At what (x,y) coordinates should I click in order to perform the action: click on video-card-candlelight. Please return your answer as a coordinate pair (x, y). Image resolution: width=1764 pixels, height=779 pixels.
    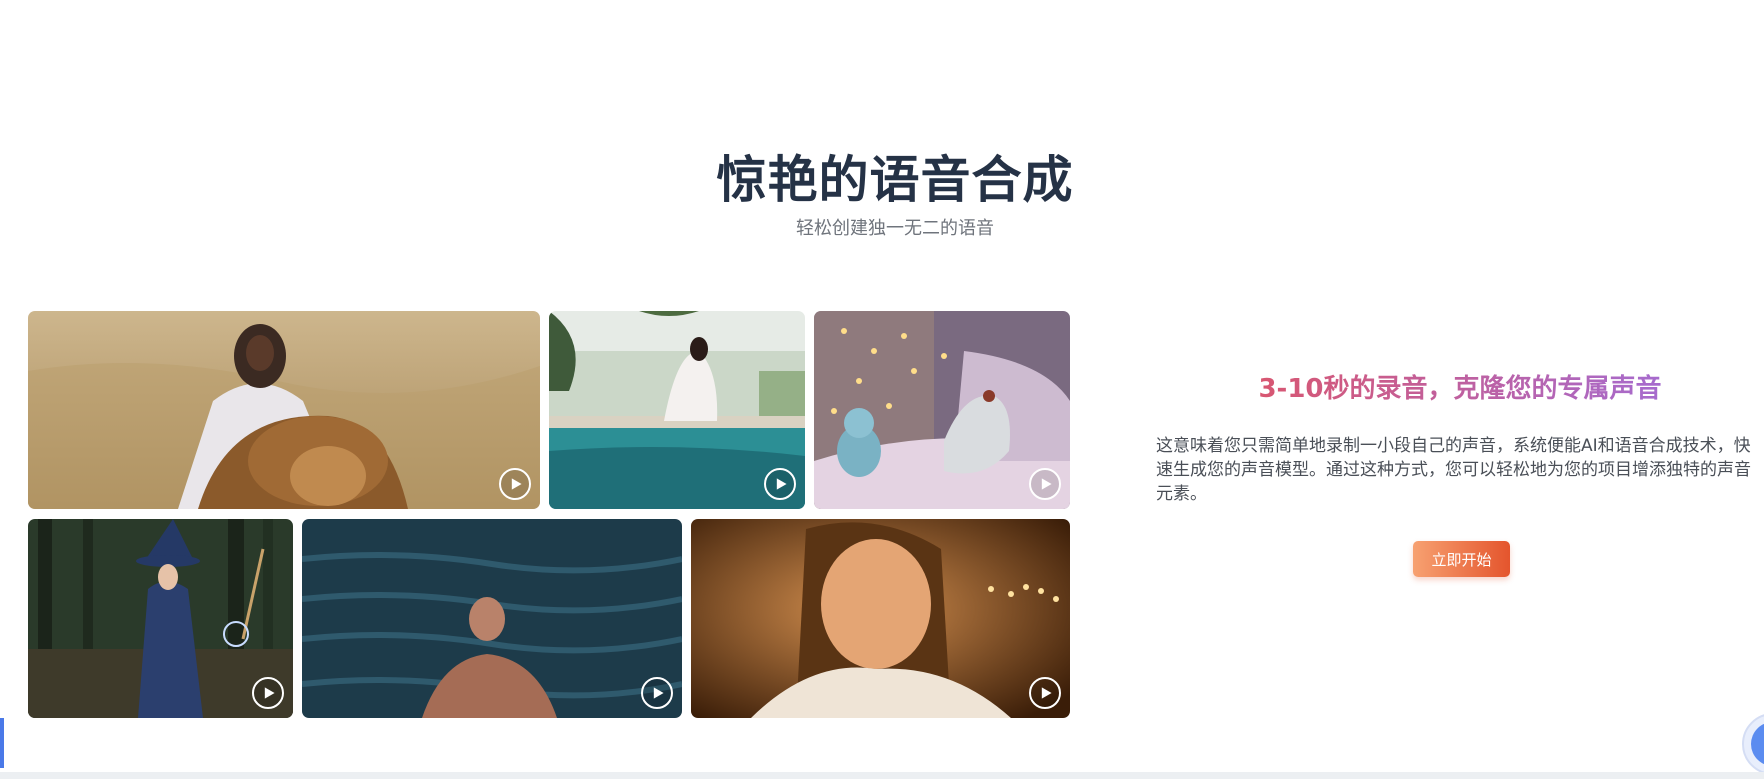
    Looking at the image, I should click on (880, 618).